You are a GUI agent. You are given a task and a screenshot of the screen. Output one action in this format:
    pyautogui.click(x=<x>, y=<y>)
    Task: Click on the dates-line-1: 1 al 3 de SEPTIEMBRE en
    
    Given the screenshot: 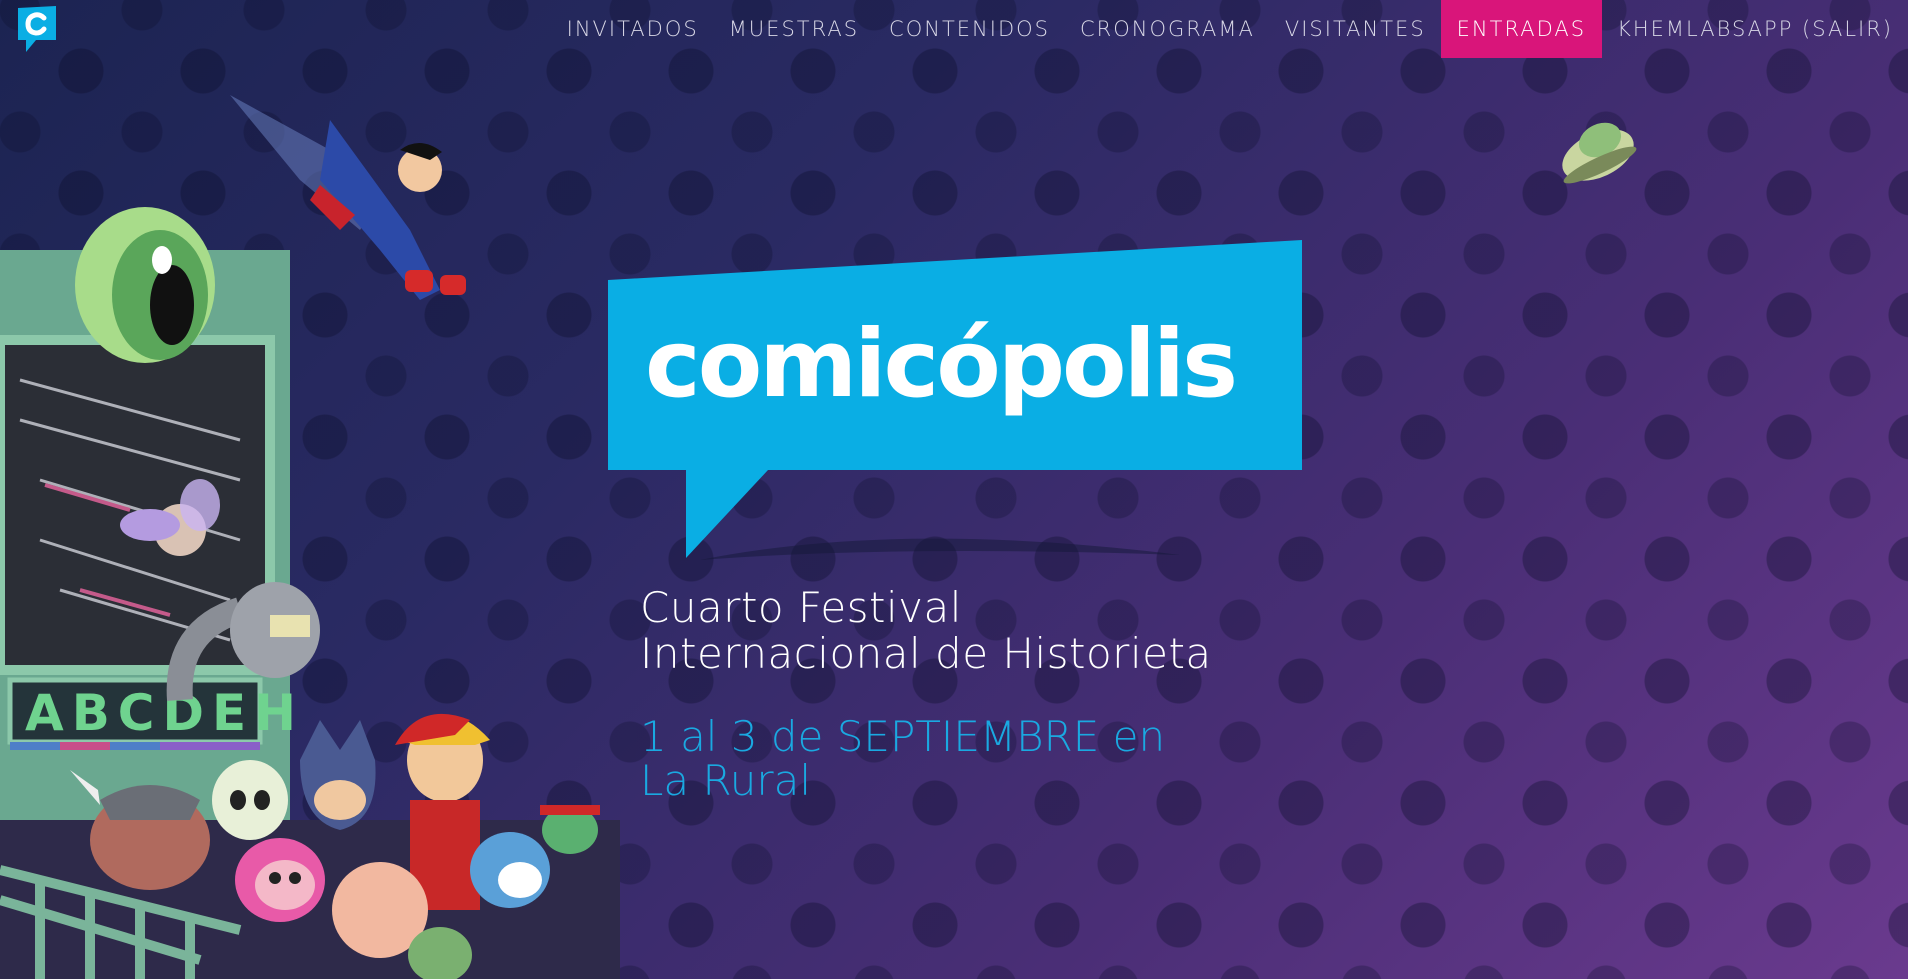 What is the action you would take?
    pyautogui.click(x=903, y=736)
    